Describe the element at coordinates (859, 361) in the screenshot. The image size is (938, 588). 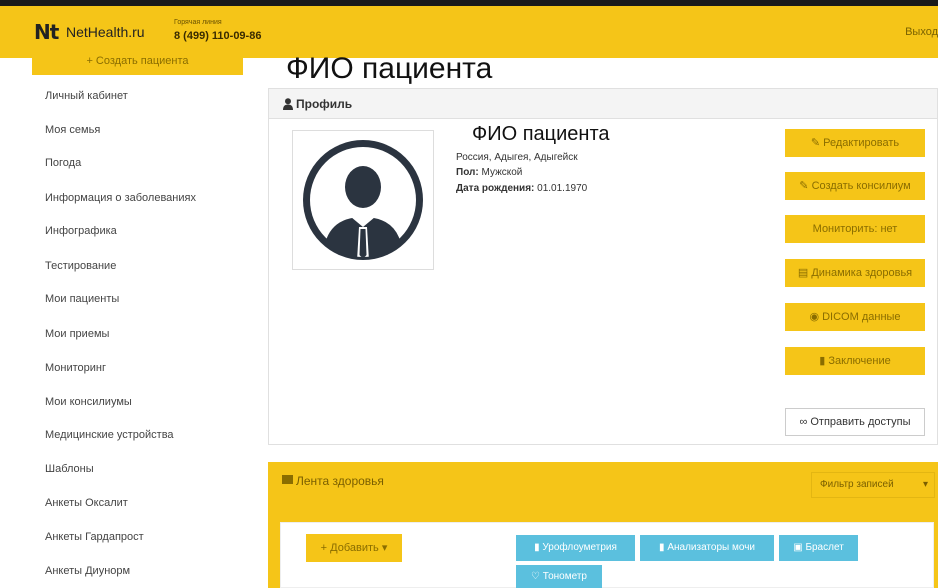
I see `conclusion-label: Заключение` at that location.